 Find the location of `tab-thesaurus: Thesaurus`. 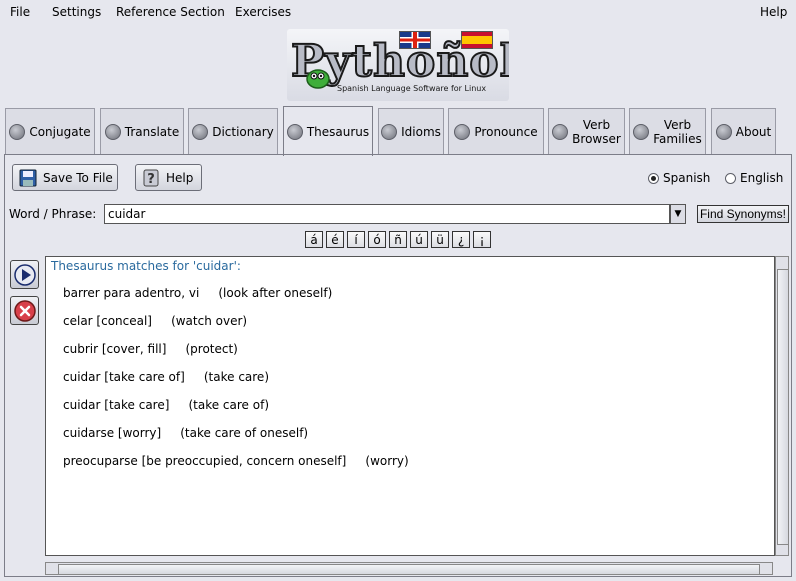

tab-thesaurus: Thesaurus is located at coordinates (328, 131).